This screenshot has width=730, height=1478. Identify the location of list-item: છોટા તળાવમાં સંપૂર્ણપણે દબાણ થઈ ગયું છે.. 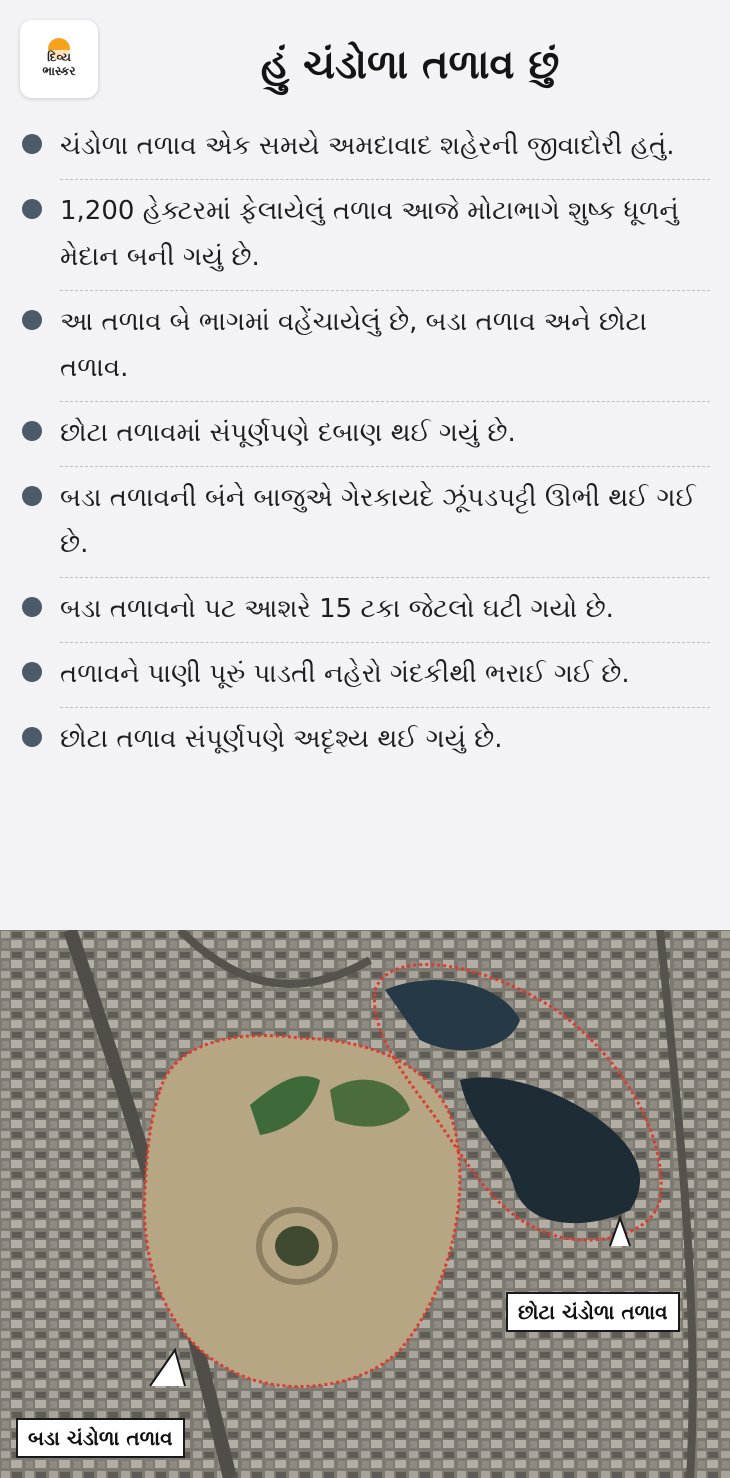
(366, 434).